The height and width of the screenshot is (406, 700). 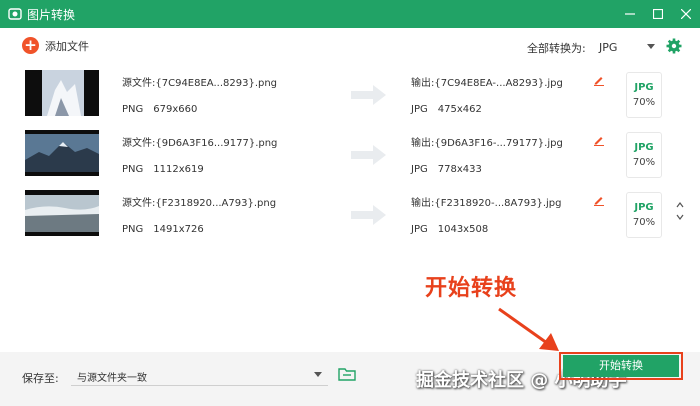 I want to click on scroll-up-down-icon, so click(x=680, y=211).